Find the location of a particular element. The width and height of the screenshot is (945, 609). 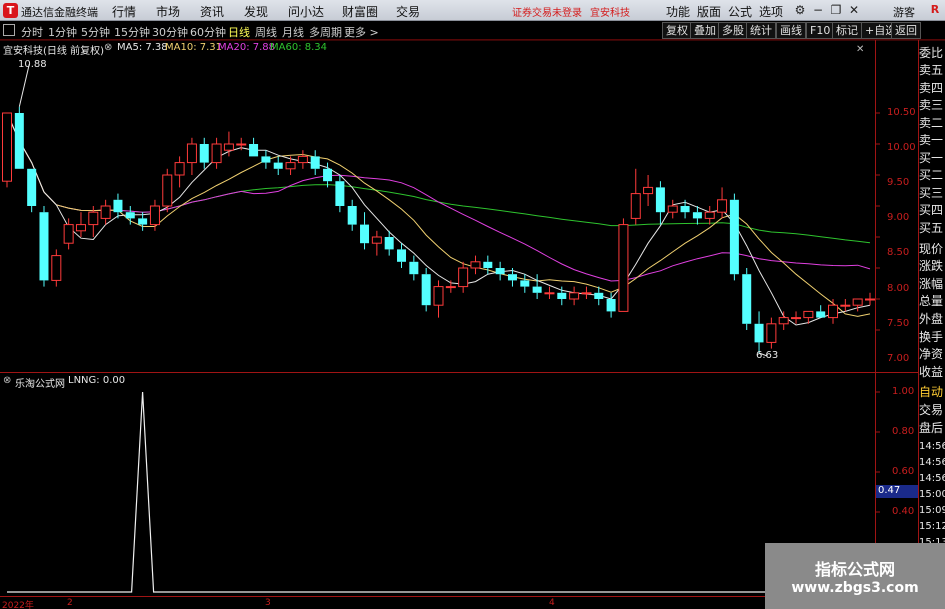

price-tick: 10.00 is located at coordinates (901, 147).